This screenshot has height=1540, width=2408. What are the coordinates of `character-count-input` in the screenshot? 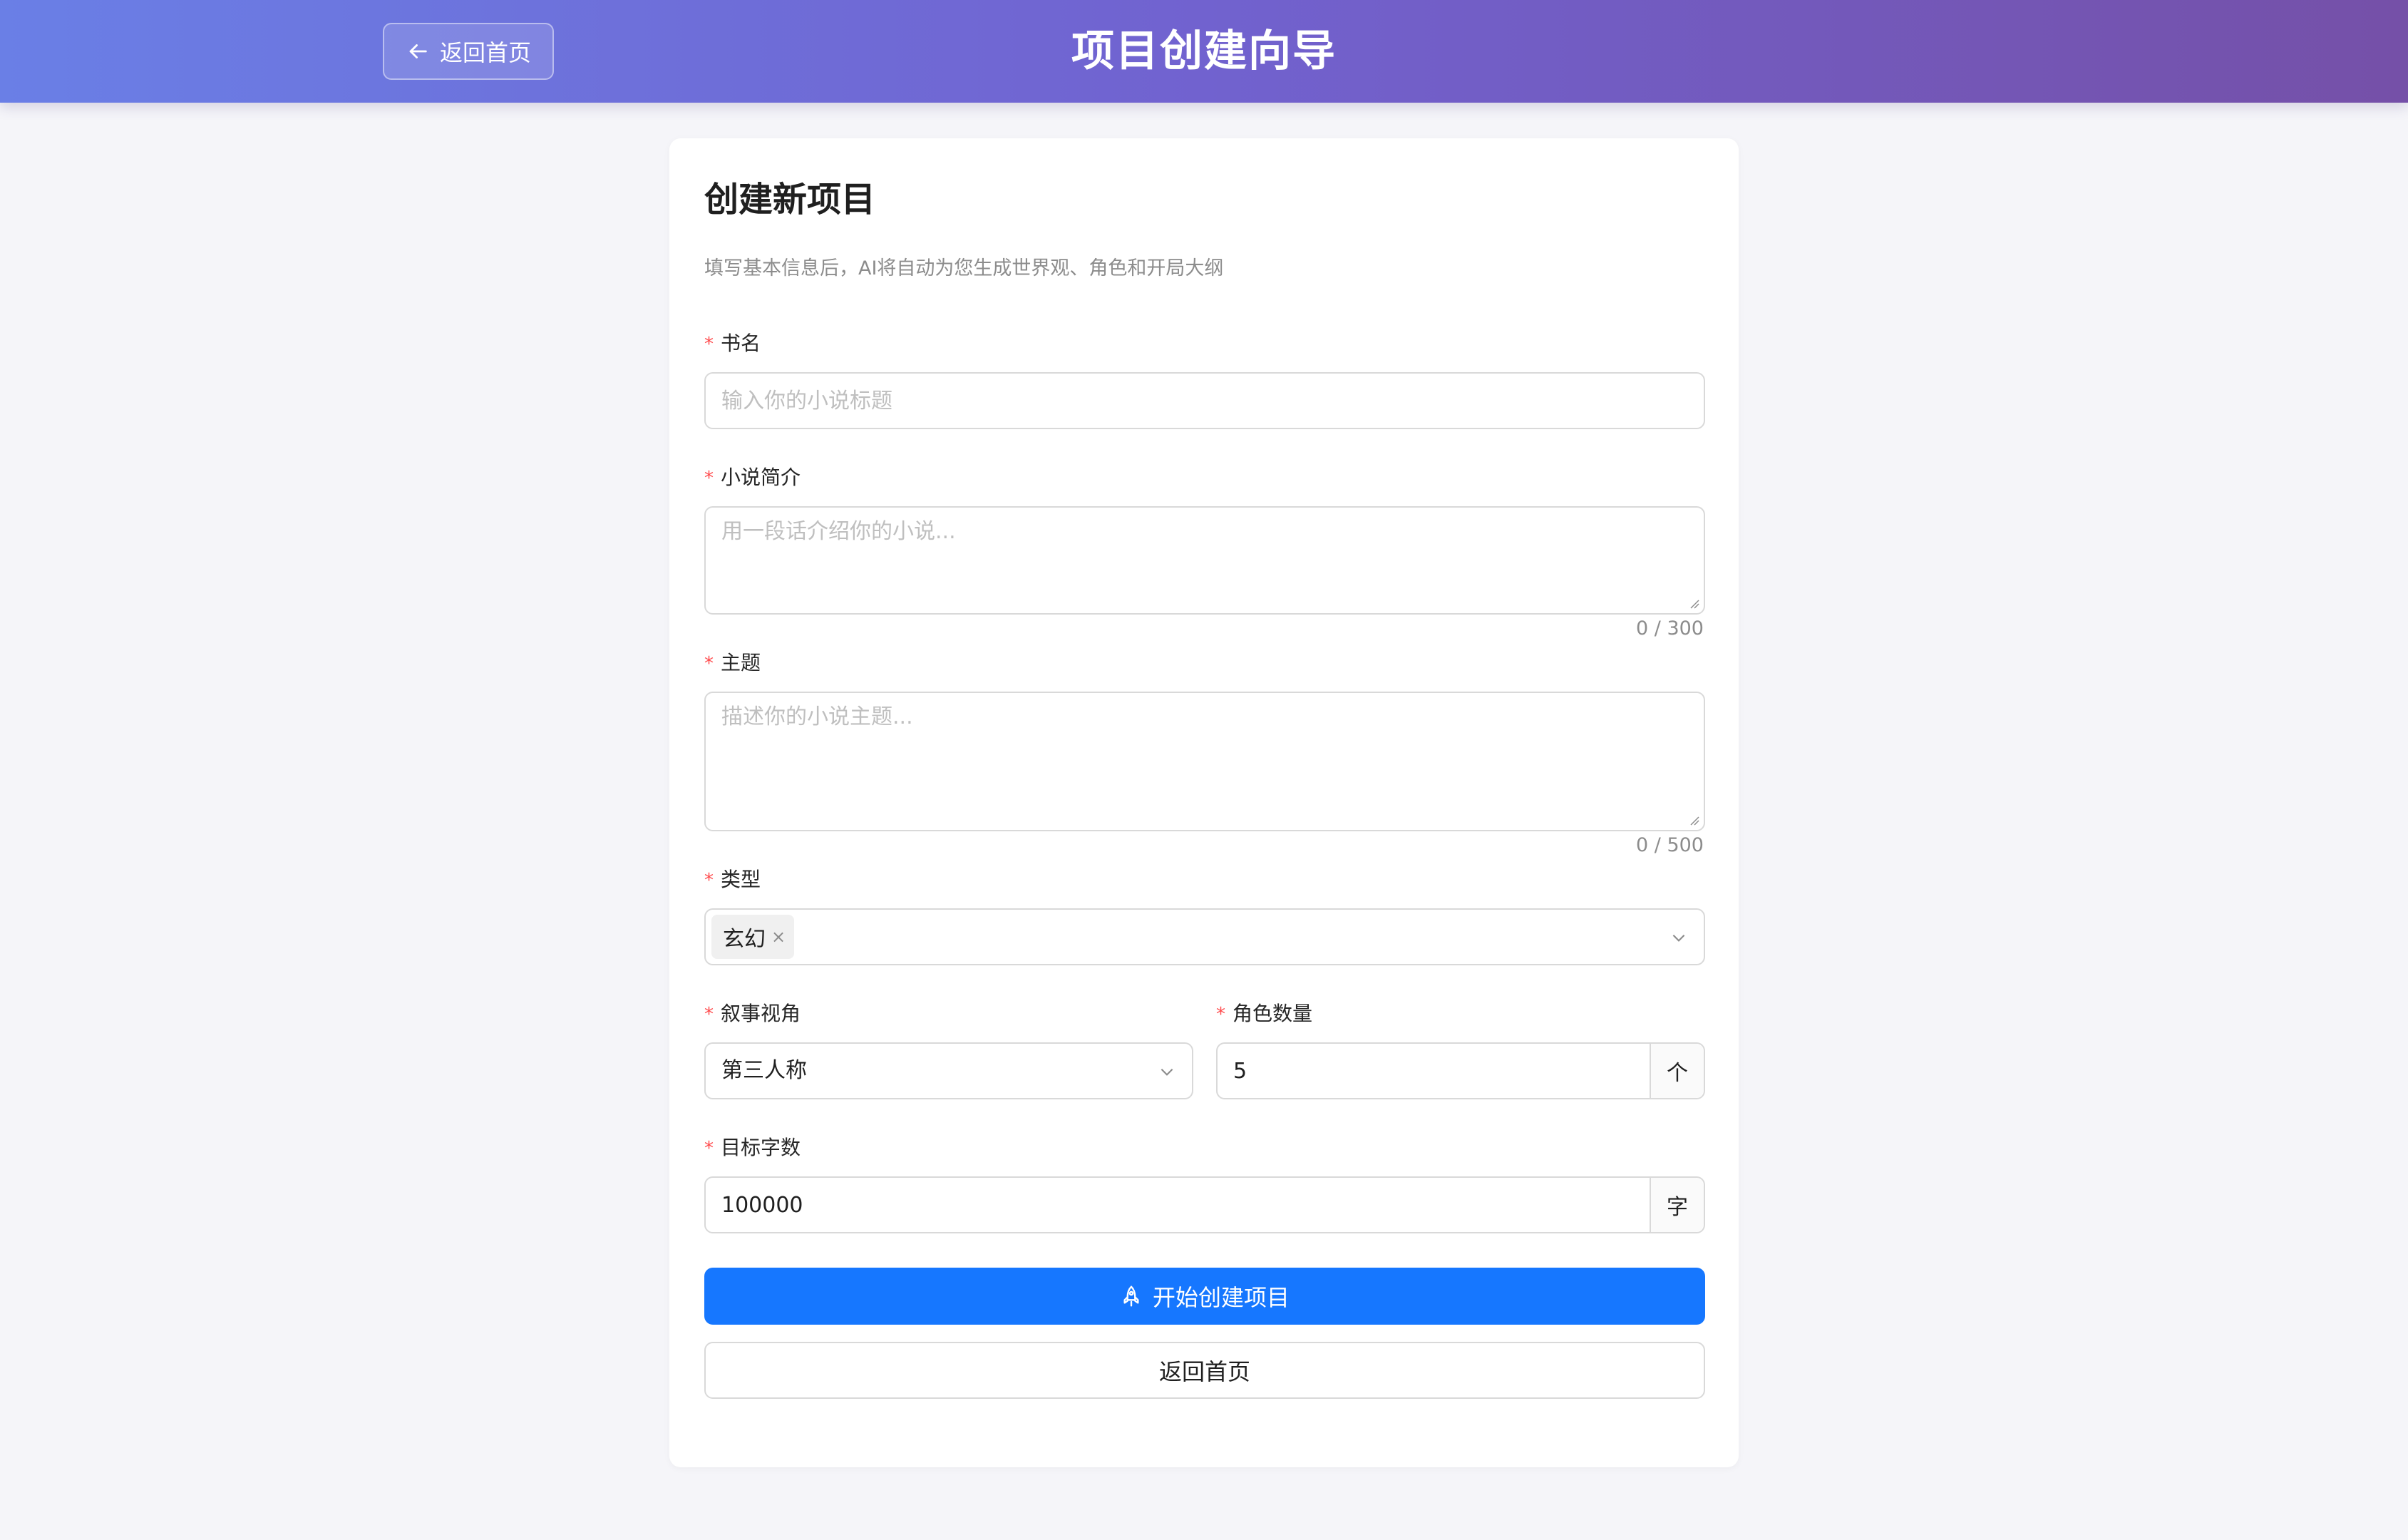 It's located at (1434, 1071).